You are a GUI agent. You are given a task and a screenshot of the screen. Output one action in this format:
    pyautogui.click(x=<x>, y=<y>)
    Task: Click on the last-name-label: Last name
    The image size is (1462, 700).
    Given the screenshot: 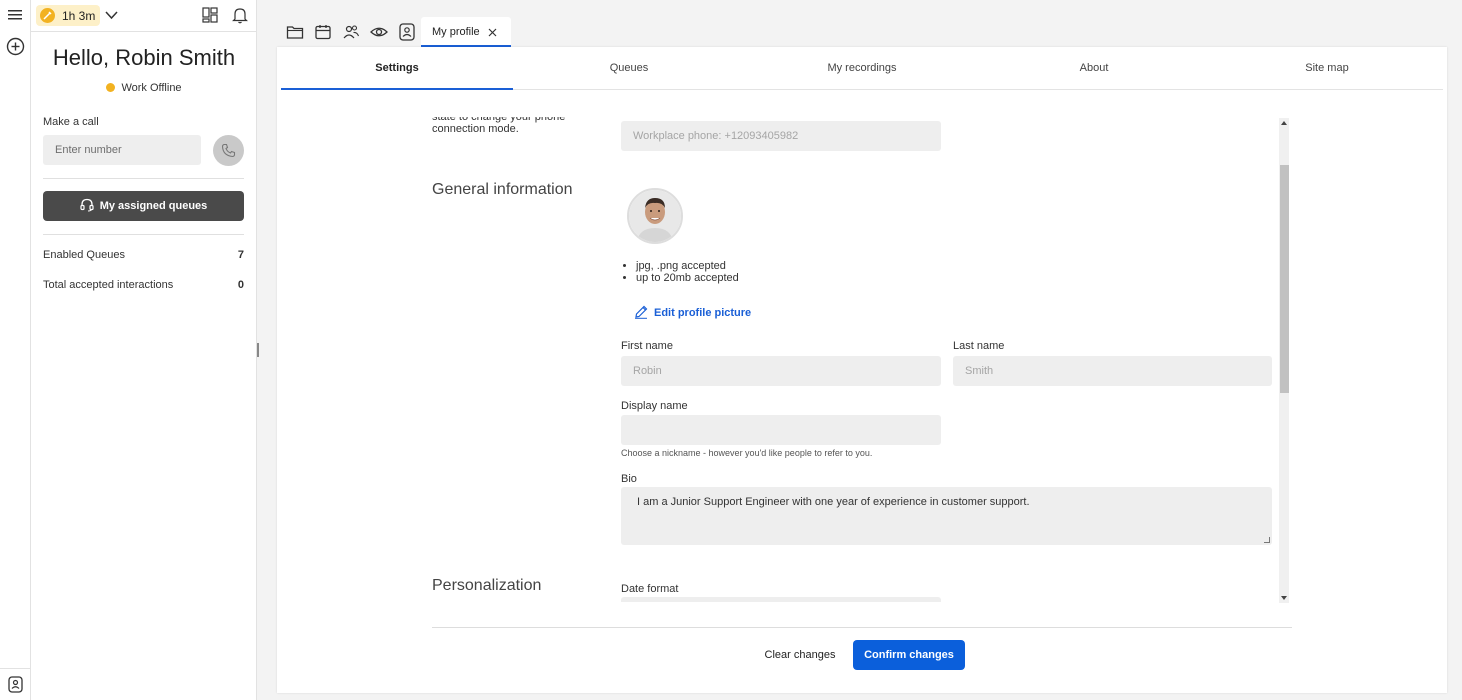 What is the action you would take?
    pyautogui.click(x=979, y=346)
    